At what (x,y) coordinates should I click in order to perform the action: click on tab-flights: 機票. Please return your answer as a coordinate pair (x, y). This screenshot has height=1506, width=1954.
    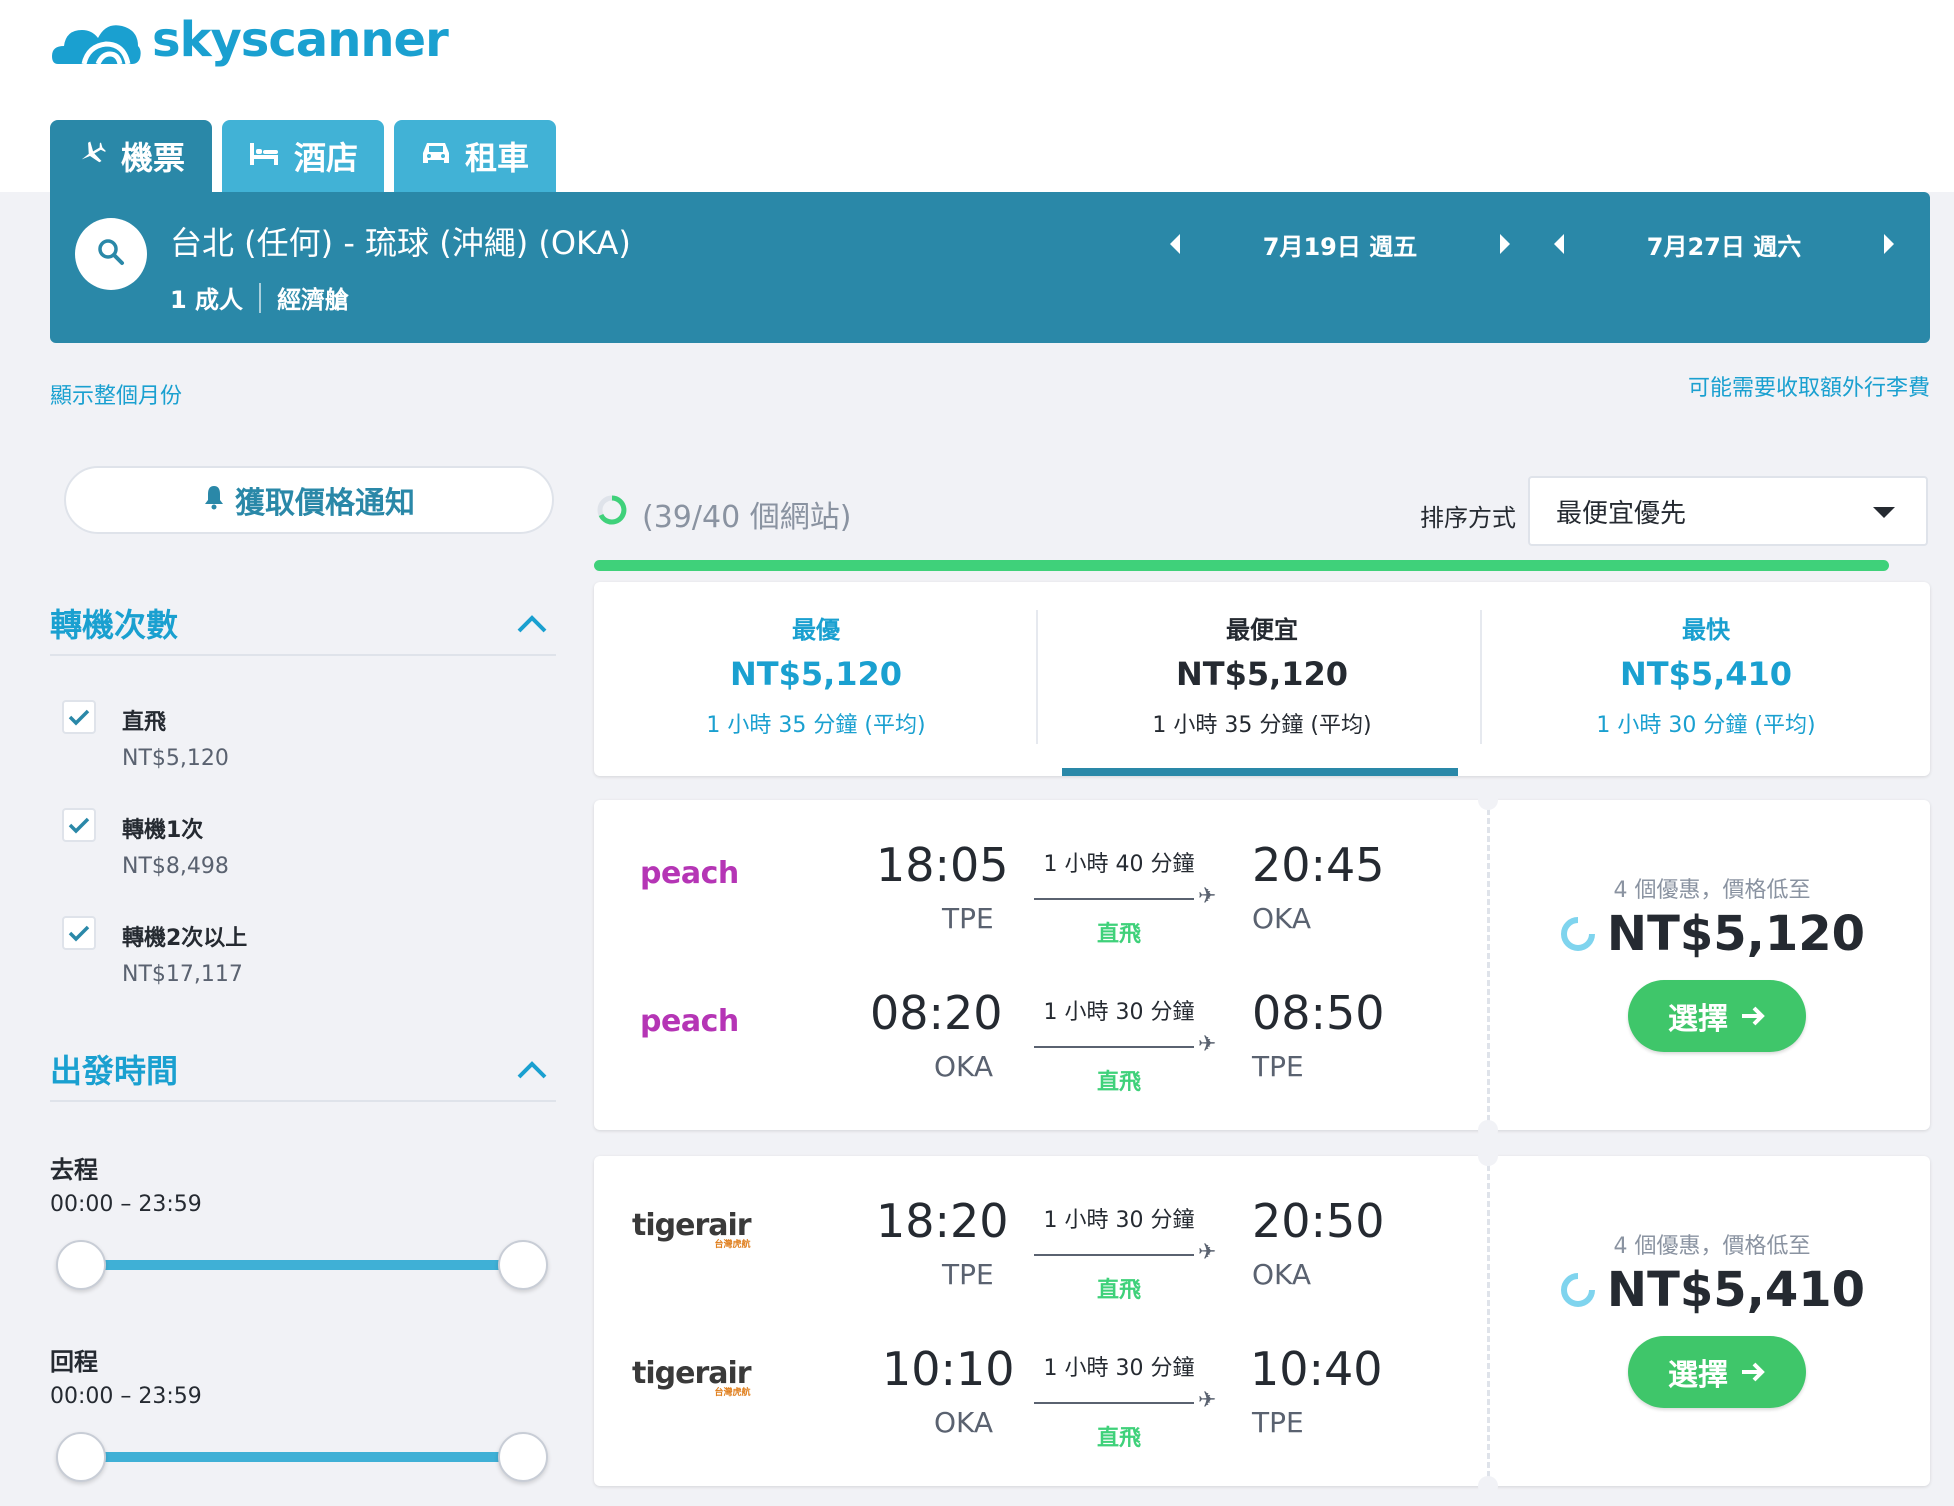
    Looking at the image, I should click on (131, 156).